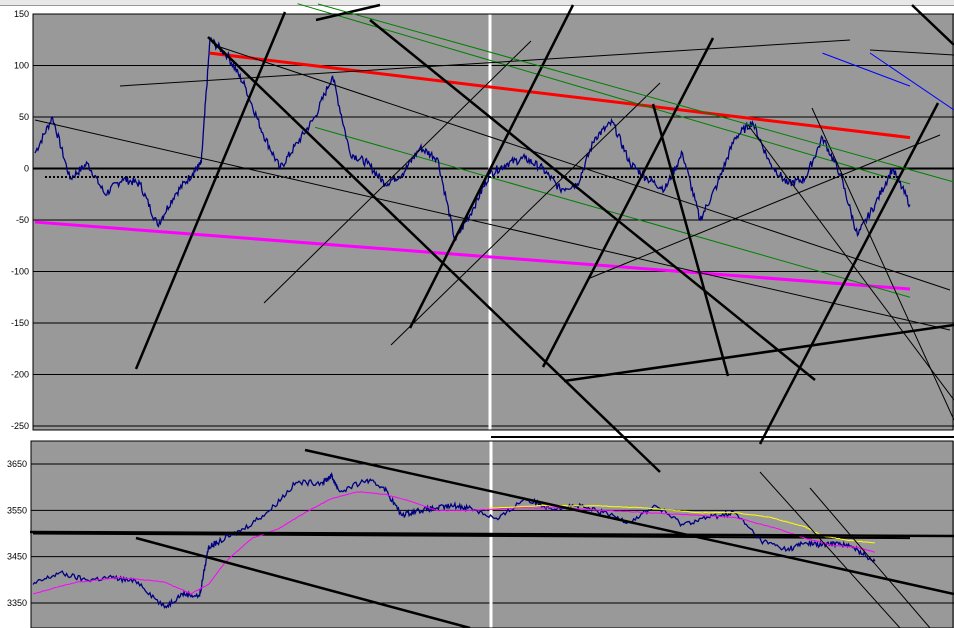 This screenshot has width=954, height=628. Describe the element at coordinates (22, 220) in the screenshot. I see `osc-y-tick-label: -50` at that location.